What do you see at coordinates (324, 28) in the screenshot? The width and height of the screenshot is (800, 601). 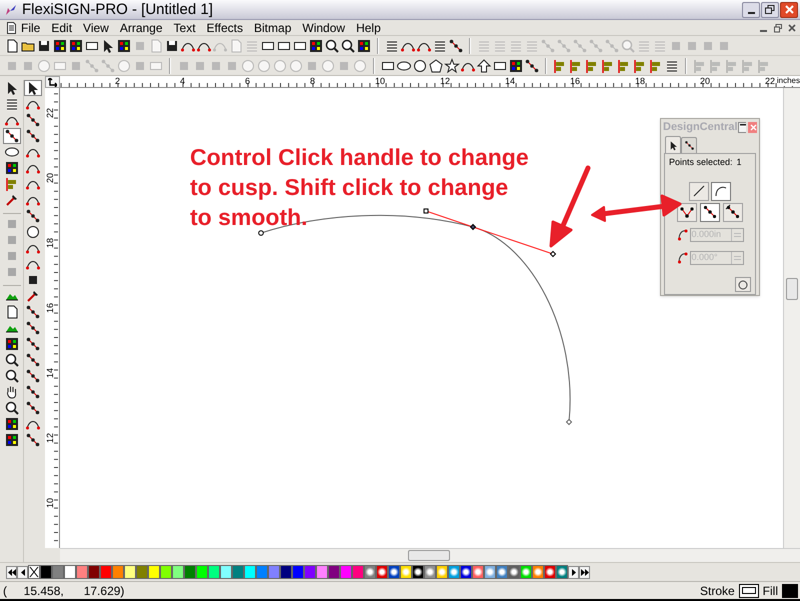 I see `menu-item: Window` at bounding box center [324, 28].